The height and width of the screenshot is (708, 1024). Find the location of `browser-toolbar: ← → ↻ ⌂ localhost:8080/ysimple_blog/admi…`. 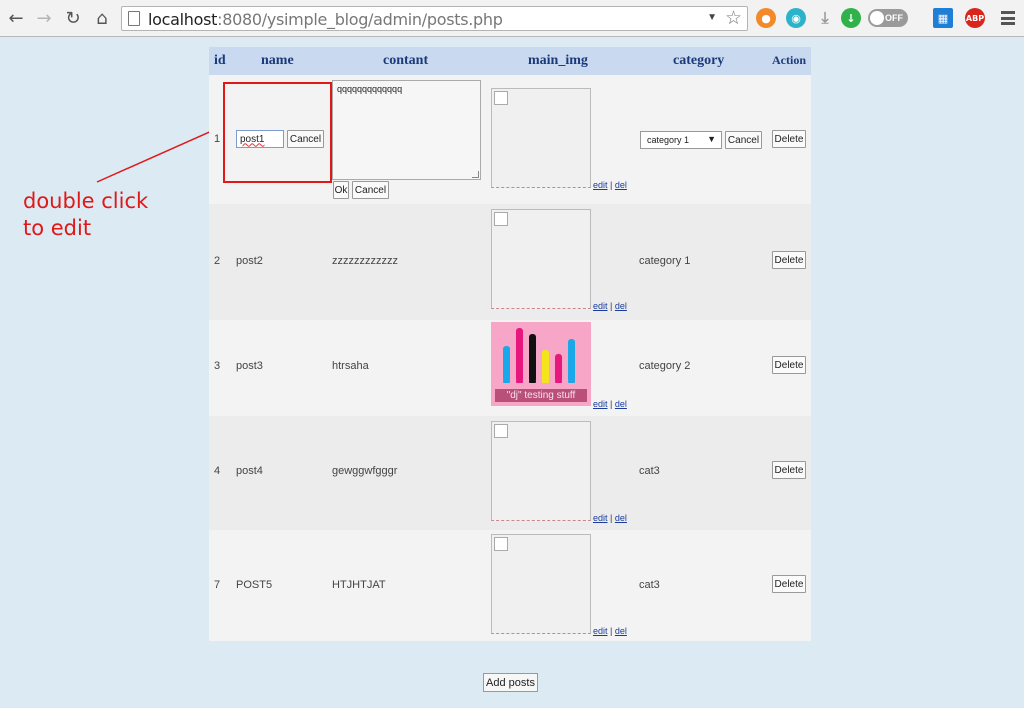

browser-toolbar: ← → ↻ ⌂ localhost:8080/ysimple_blog/admi… is located at coordinates (512, 18).